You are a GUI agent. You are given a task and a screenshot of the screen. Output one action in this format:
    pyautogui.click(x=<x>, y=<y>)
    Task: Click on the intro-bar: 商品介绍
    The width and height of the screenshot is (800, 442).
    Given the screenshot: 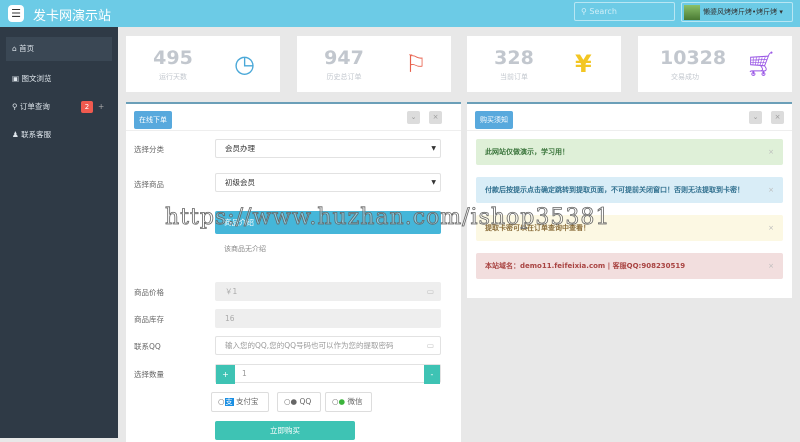 What is the action you would take?
    pyautogui.click(x=328, y=222)
    